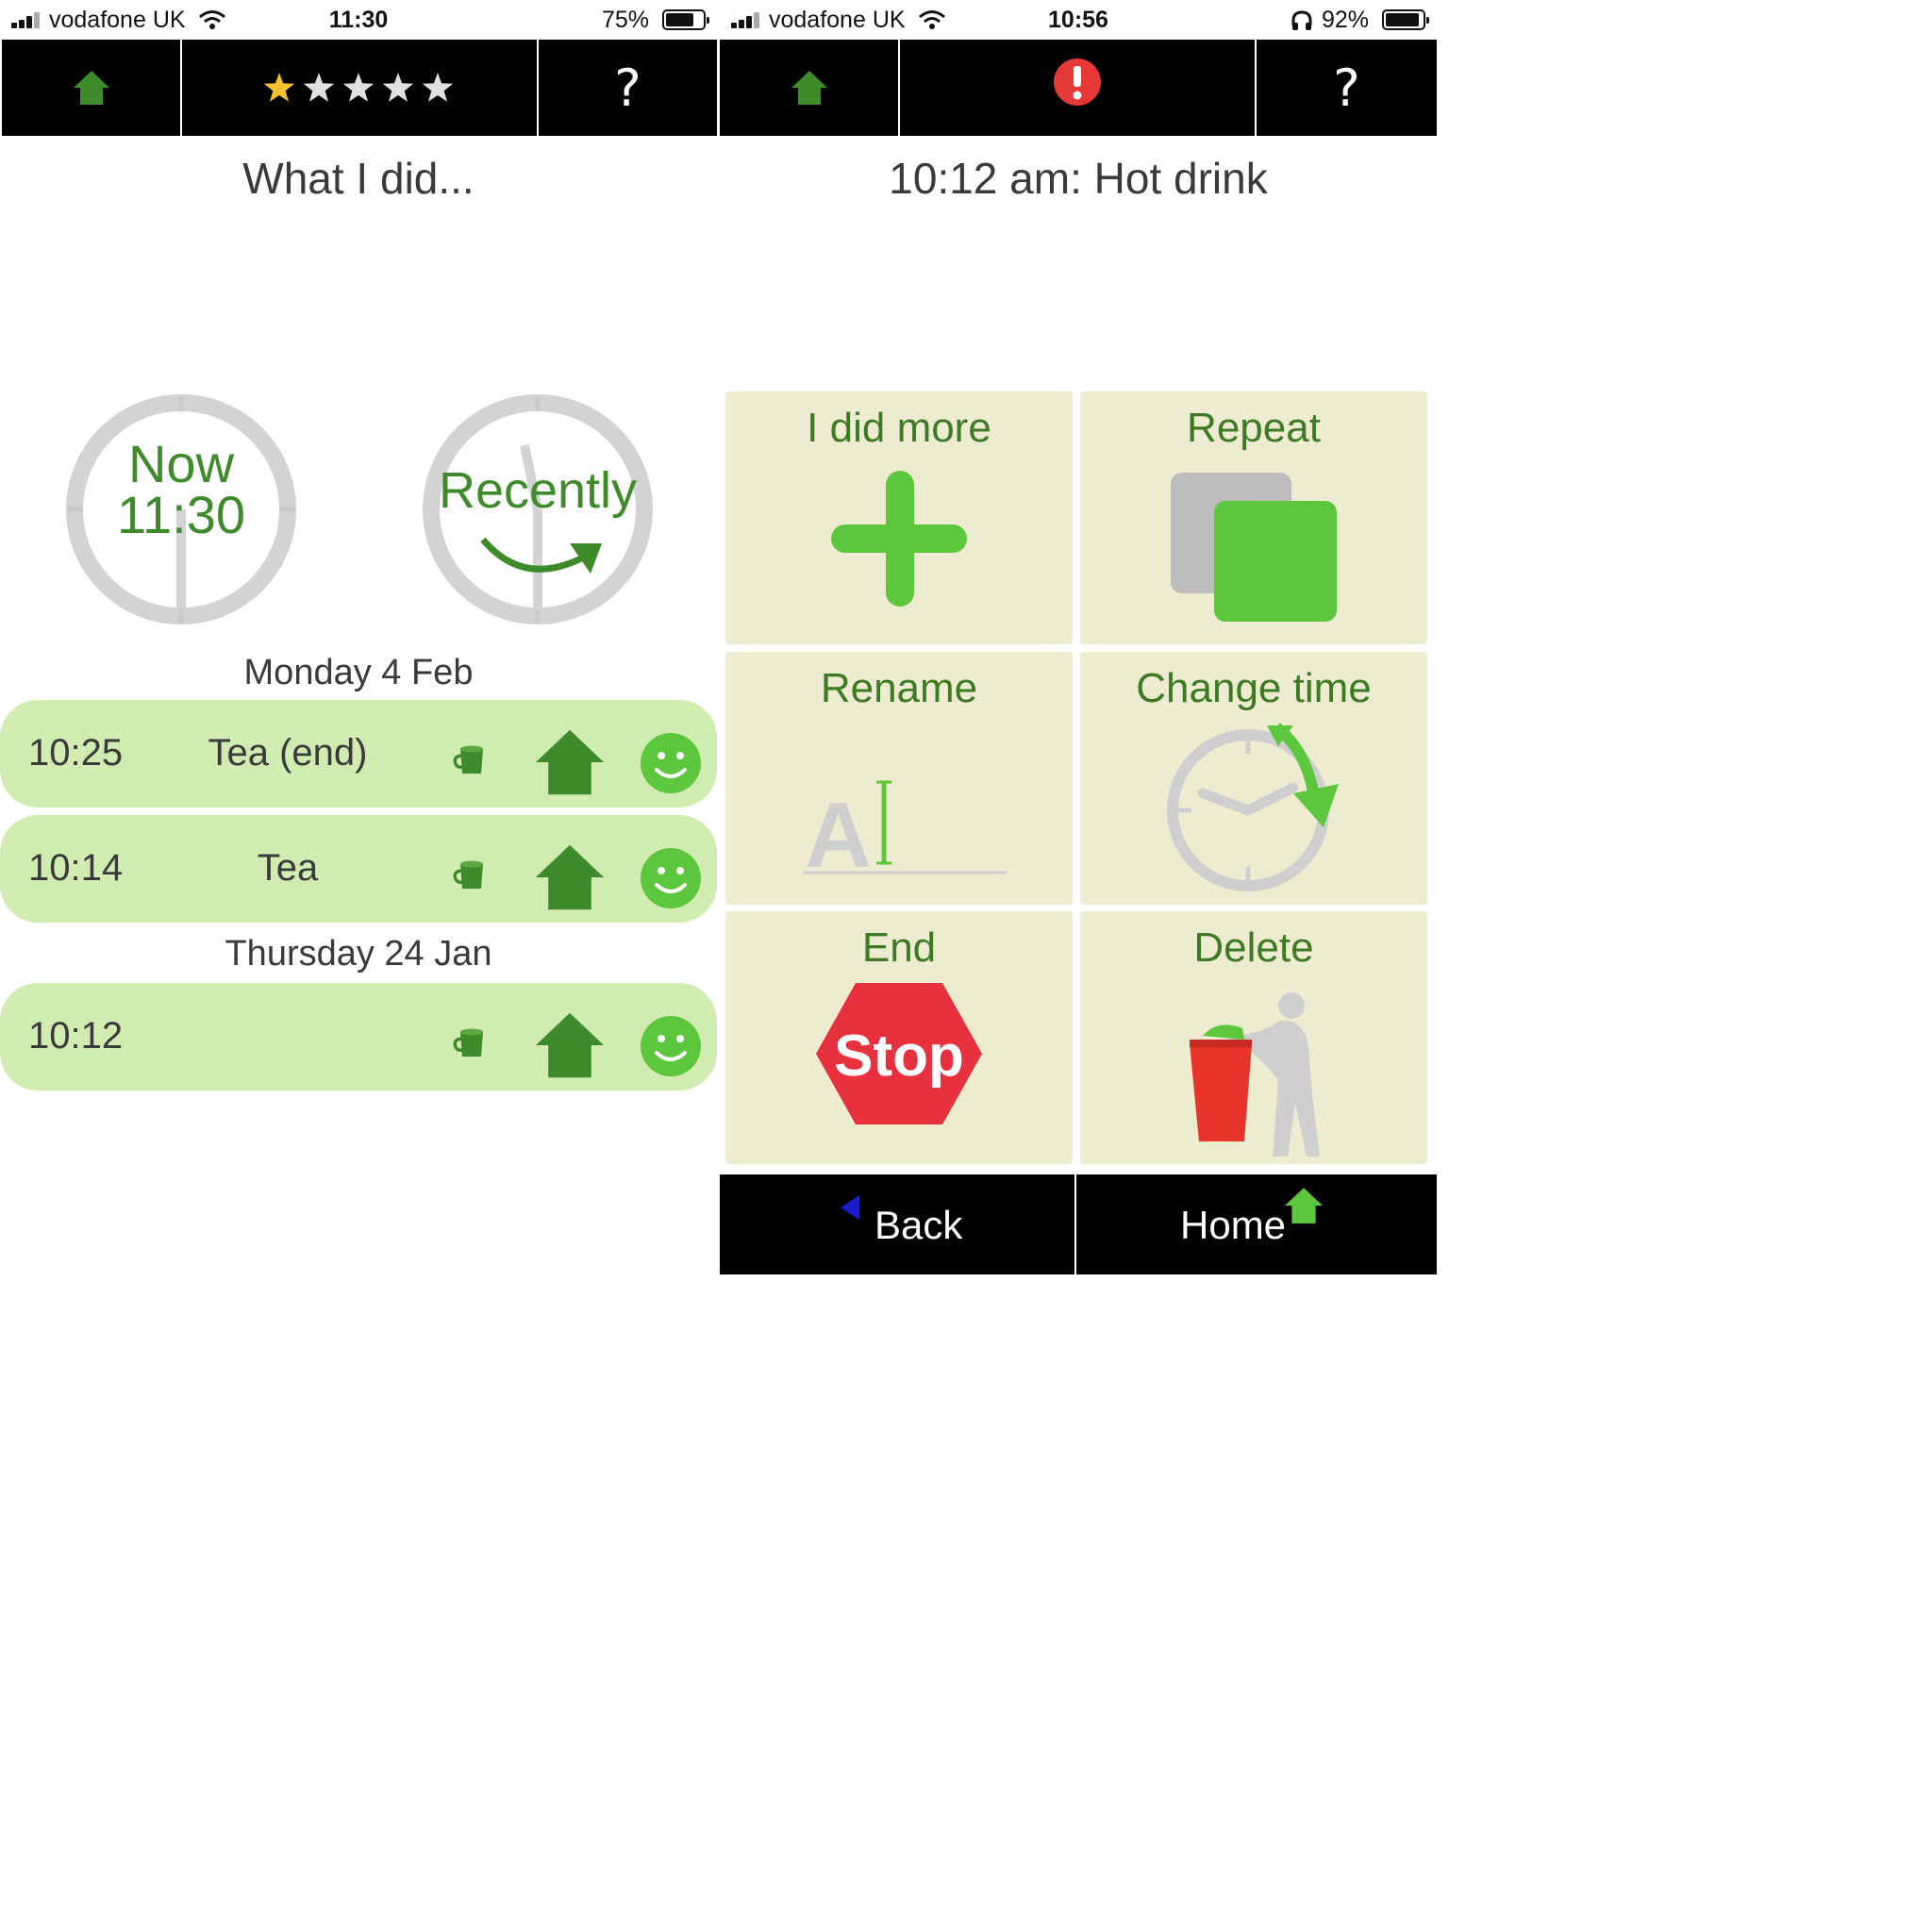  Describe the element at coordinates (358, 672) in the screenshot. I see `day-header: Monday 4 Feb` at that location.